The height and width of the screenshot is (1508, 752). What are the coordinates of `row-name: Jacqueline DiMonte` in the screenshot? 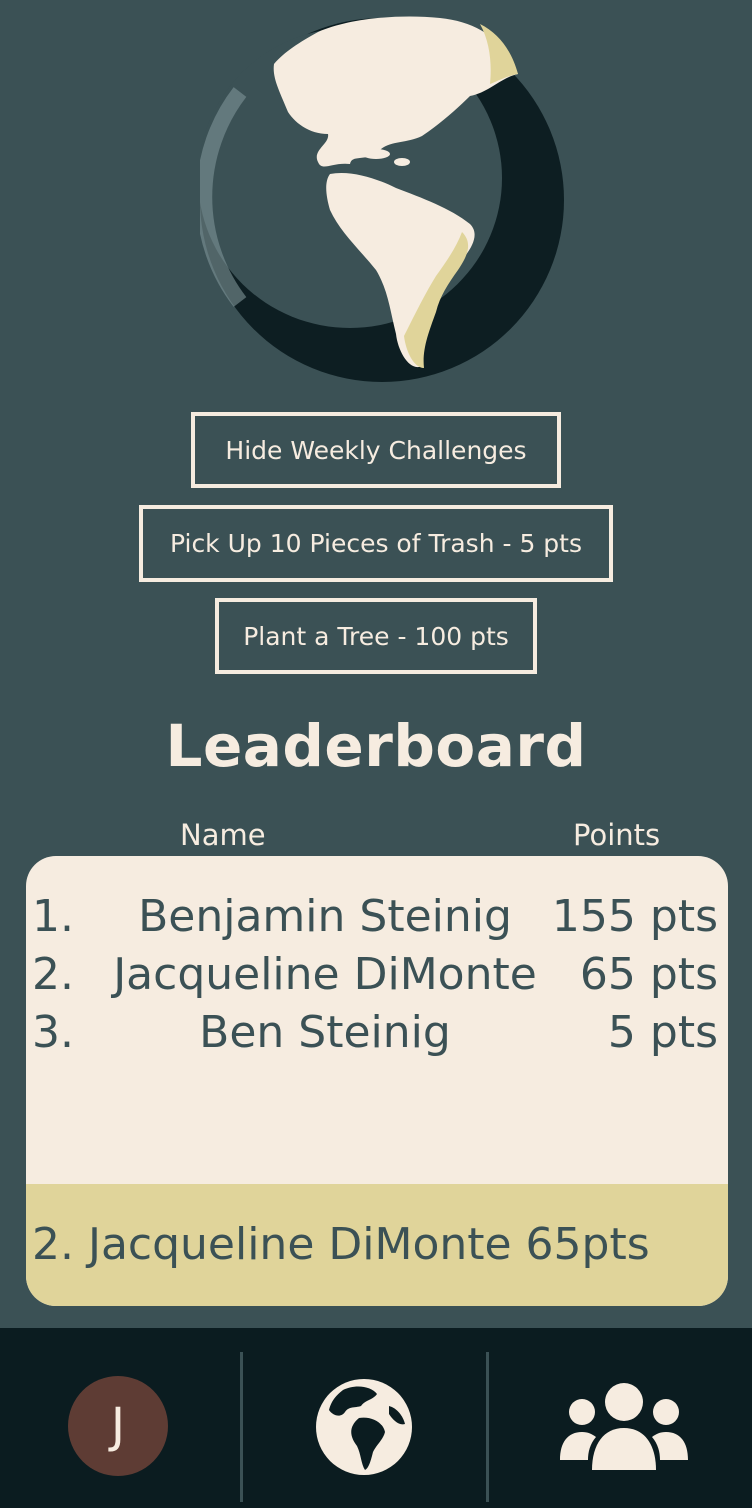 It's located at (325, 974).